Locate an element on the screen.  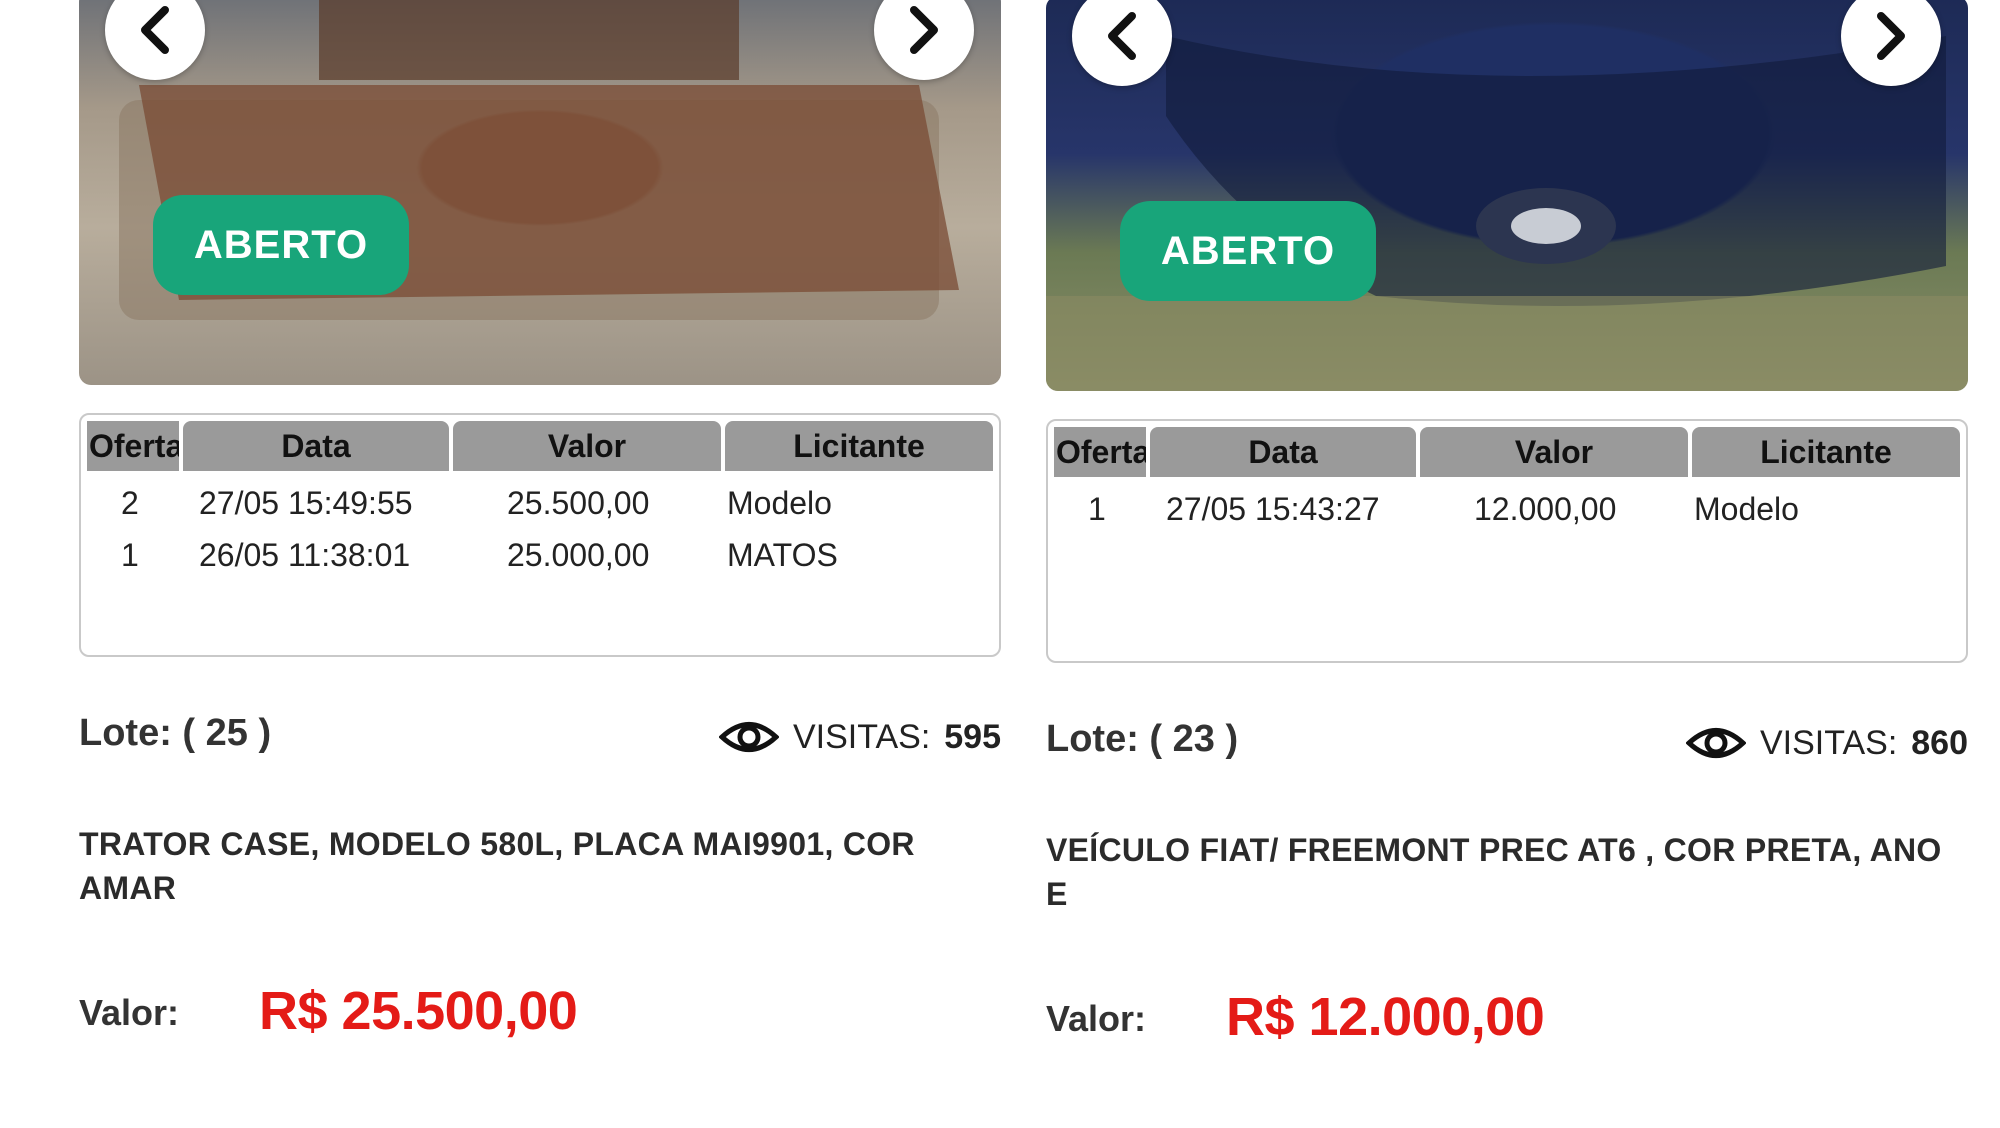
cell-valor: 12.000,00 is located at coordinates (1545, 509).